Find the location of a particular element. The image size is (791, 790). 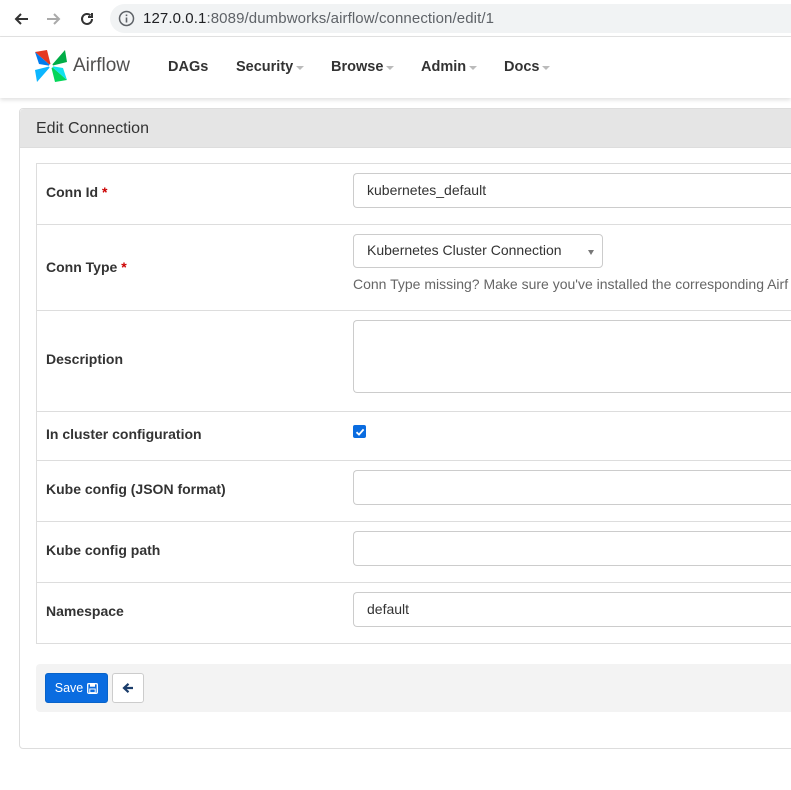

kube-config-input is located at coordinates (572, 487).